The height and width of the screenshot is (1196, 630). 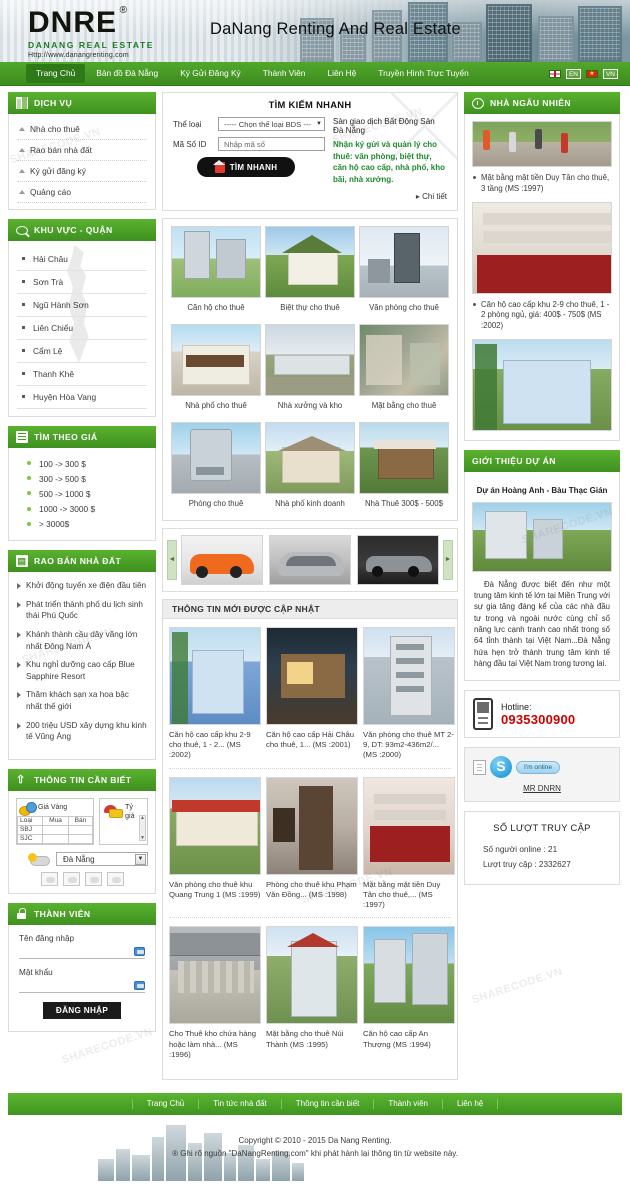 What do you see at coordinates (82, 374) in the screenshot?
I see `sidebar-item-thanh-khe: Thanh Khê` at bounding box center [82, 374].